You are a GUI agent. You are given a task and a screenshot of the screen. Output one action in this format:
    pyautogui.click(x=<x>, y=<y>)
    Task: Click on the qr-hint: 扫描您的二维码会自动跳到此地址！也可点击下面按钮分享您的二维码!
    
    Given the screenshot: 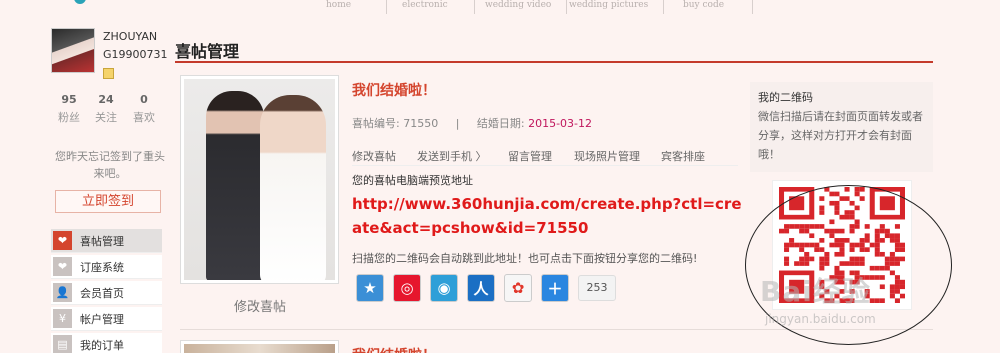 What is the action you would take?
    pyautogui.click(x=525, y=258)
    